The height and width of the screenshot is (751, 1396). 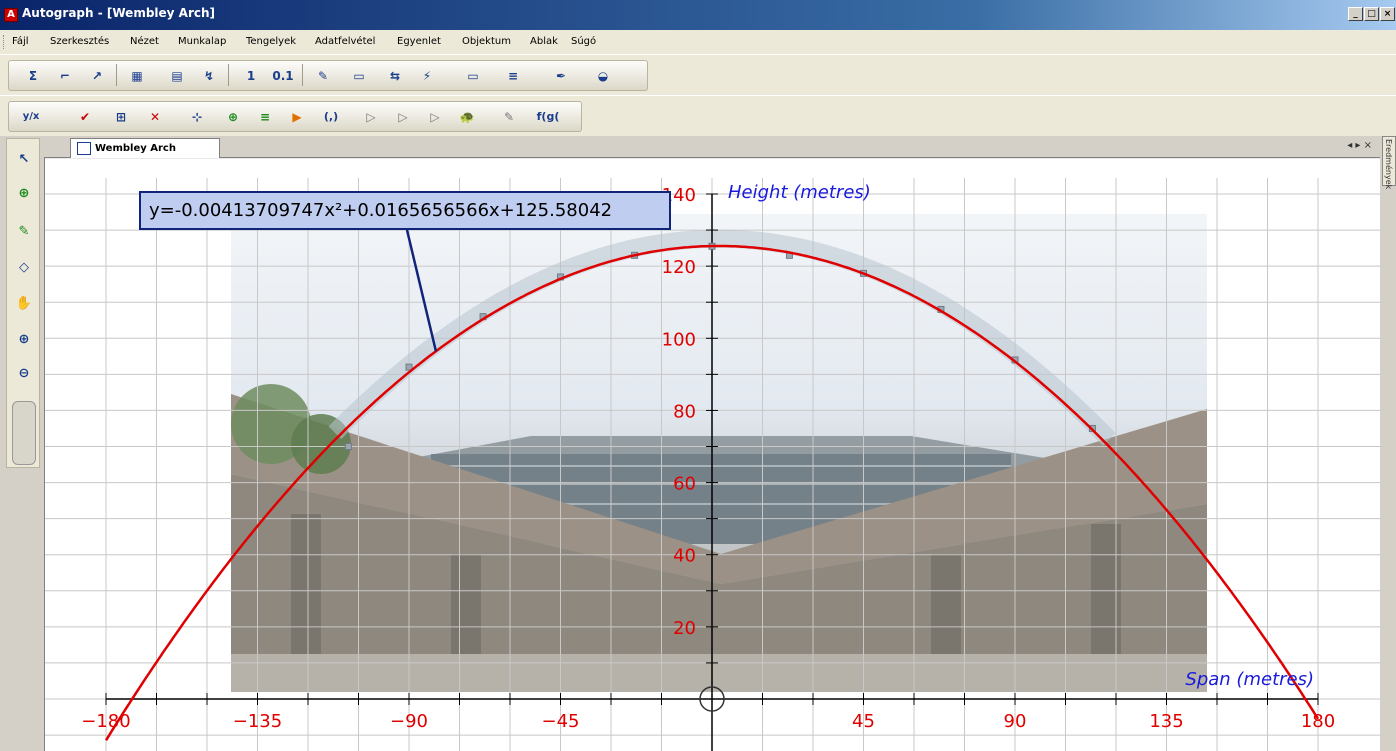 I want to click on zoom-in-icon: ⊕, so click(x=24, y=339).